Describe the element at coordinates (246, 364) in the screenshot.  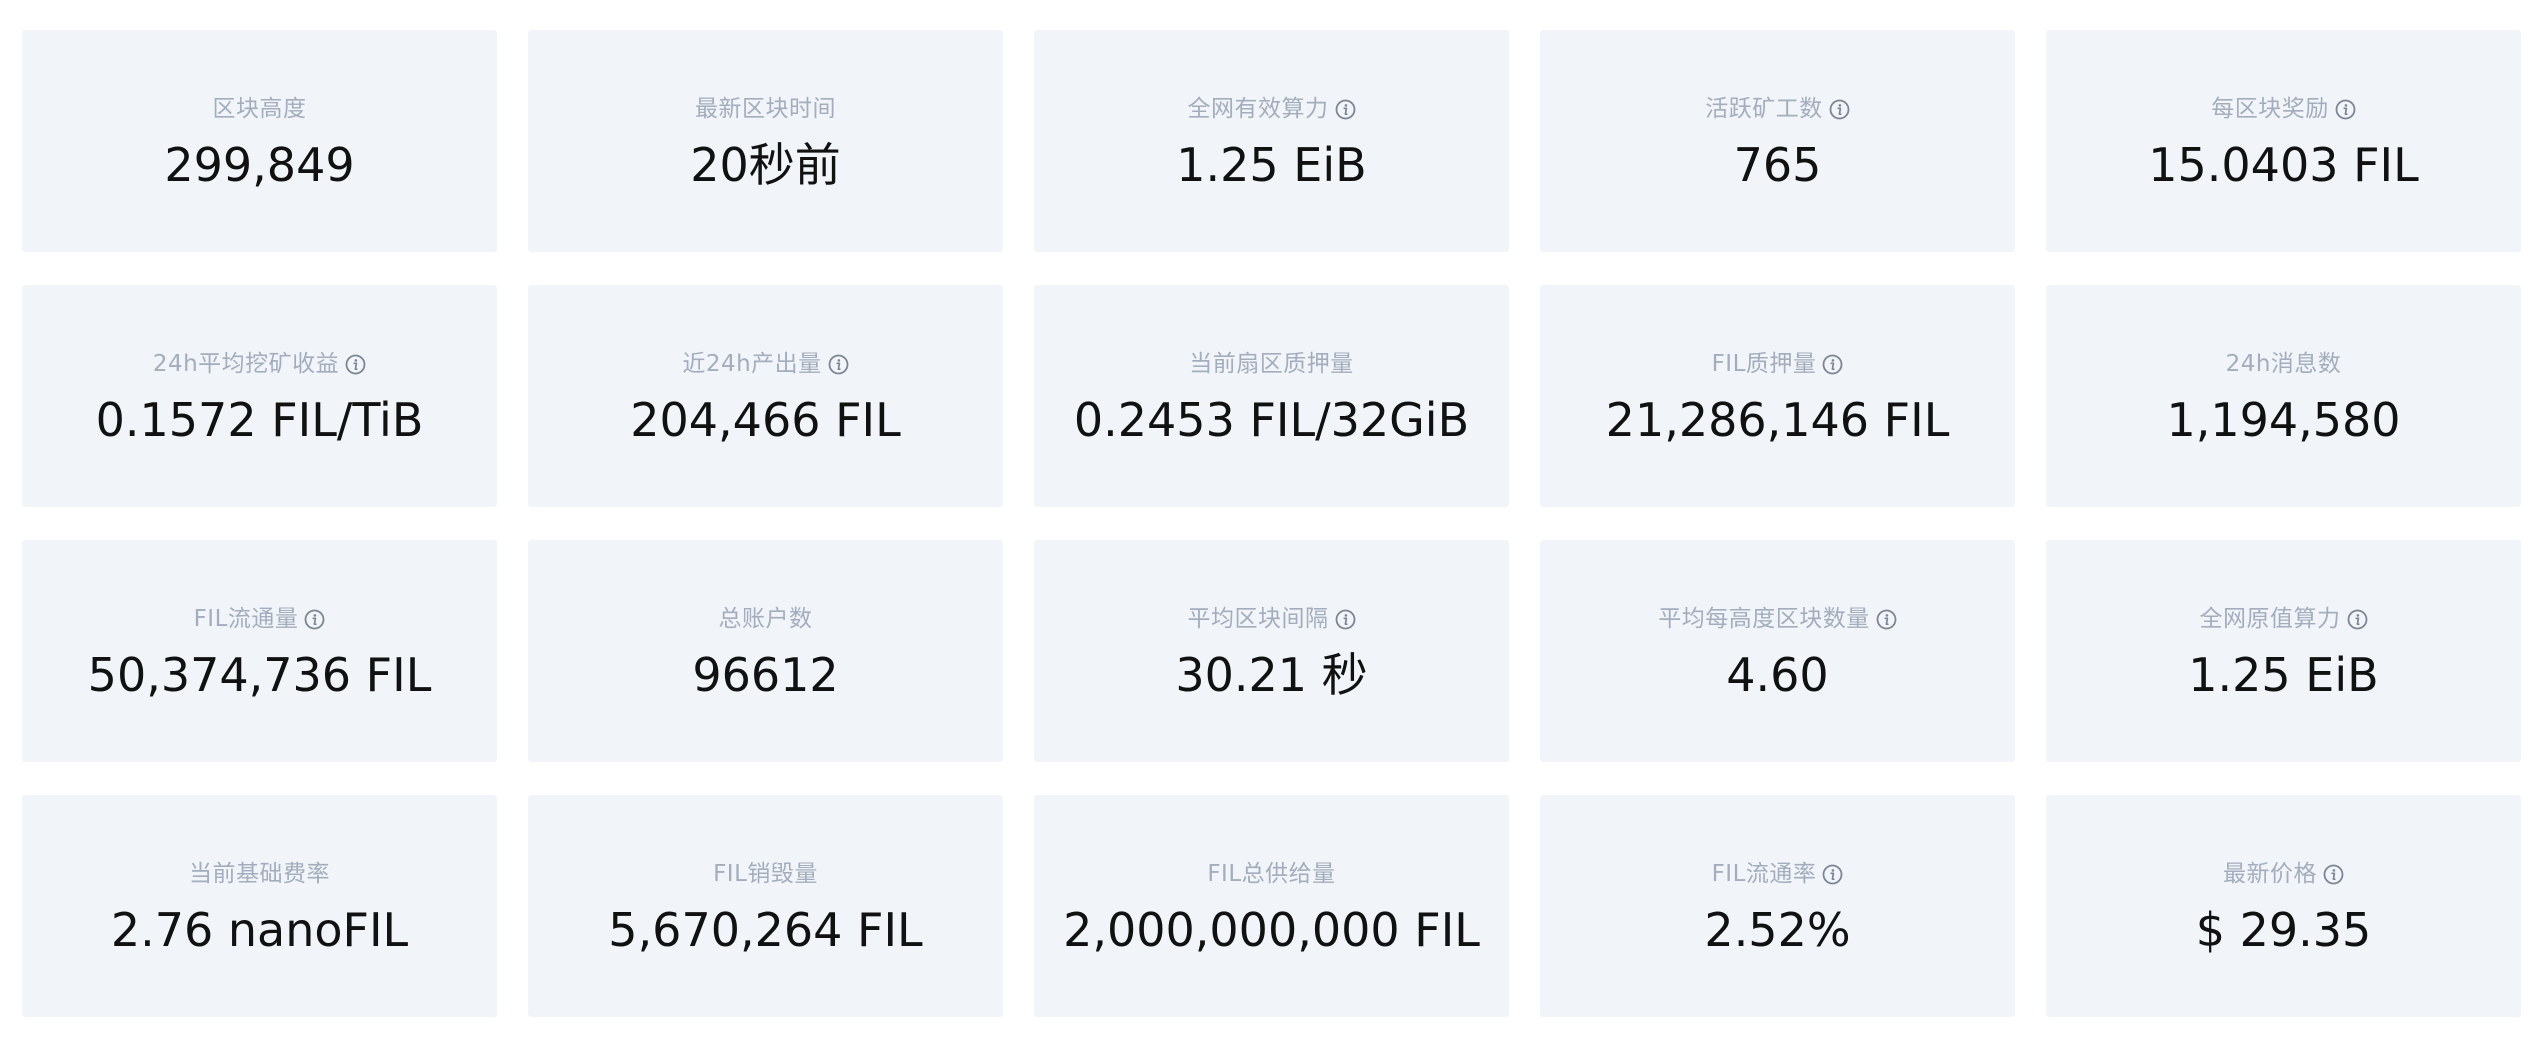
I see `stat-label: 24h平均挖矿收益` at that location.